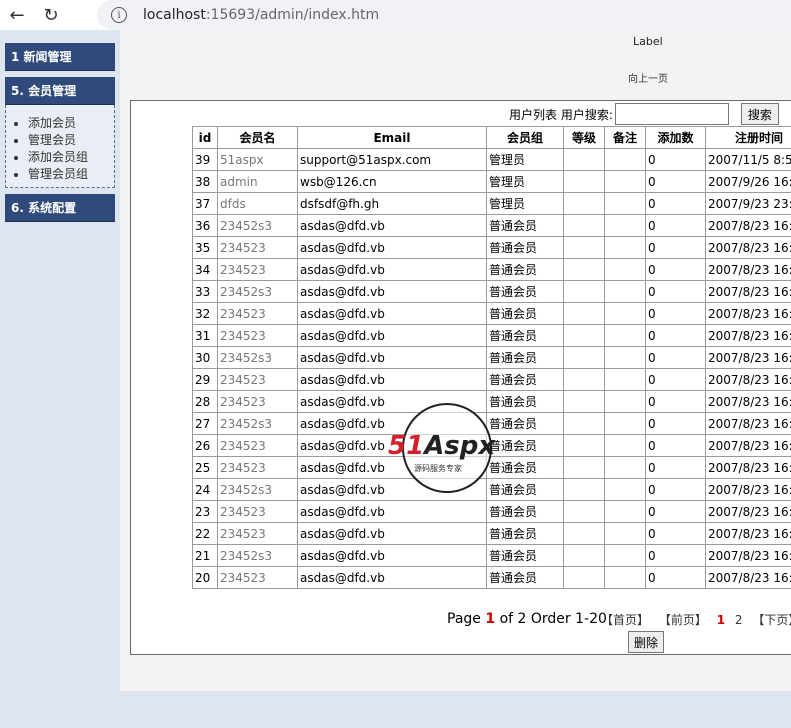 The image size is (791, 728). I want to click on table-row: 29234523asdas@dfd.vb普通会员 02007/8/23 16:09, so click(491, 379).